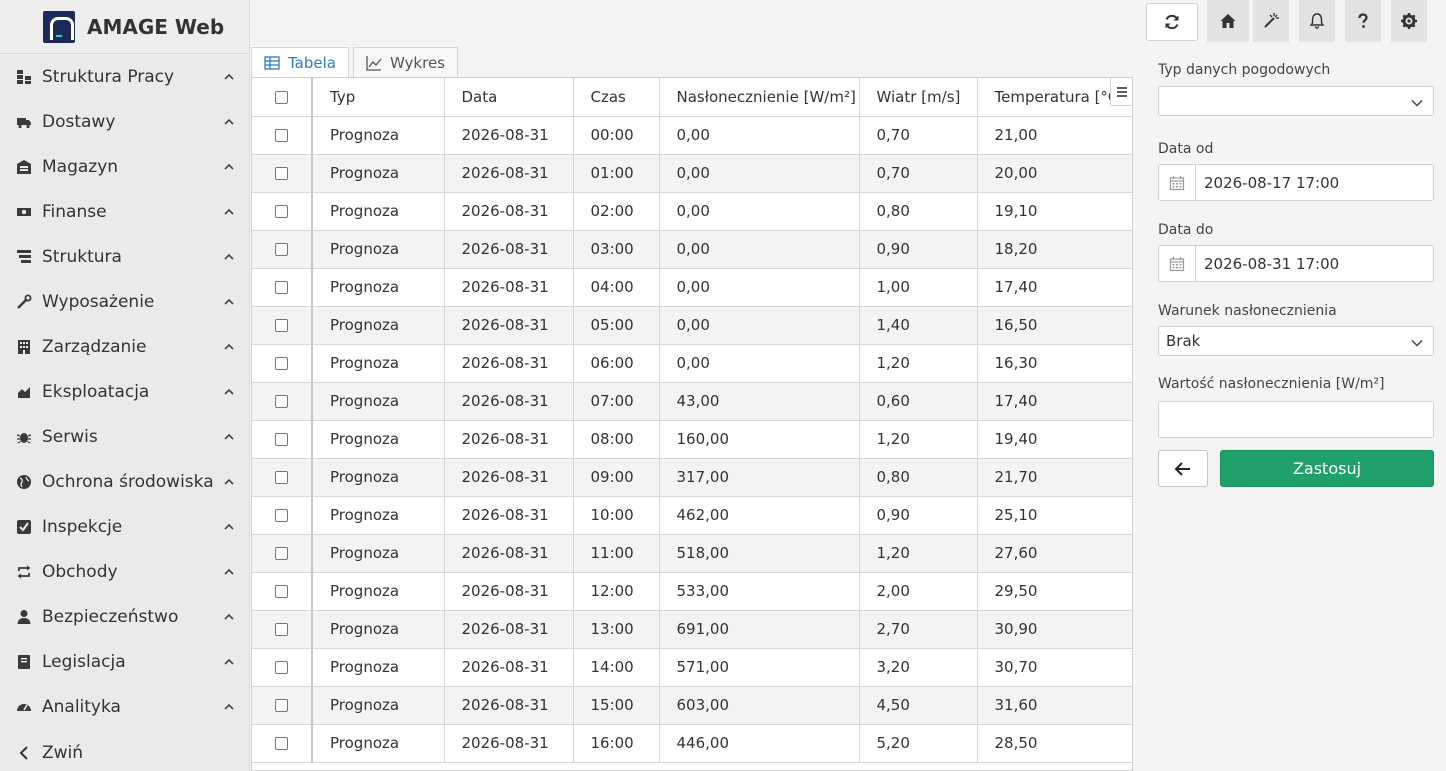 This screenshot has width=1446, height=771. What do you see at coordinates (692, 249) in the screenshot?
I see `table-row: Prognoza 2026-08-31 03:00 0,00 0,90 18,20` at bounding box center [692, 249].